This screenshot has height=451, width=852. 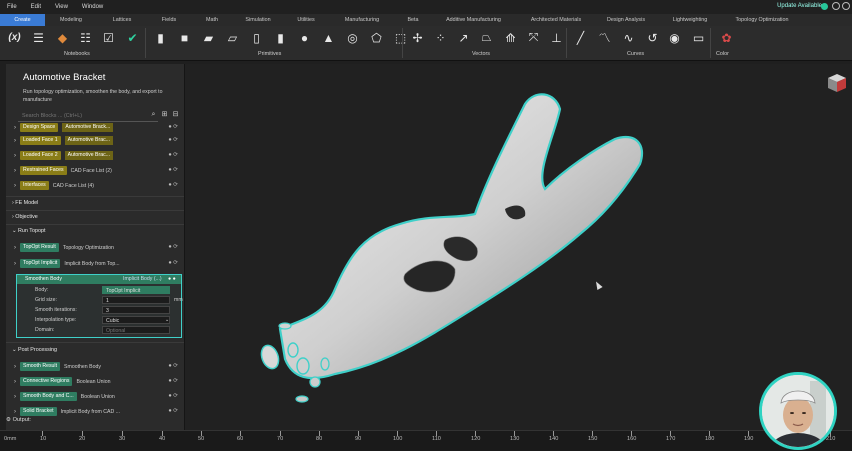 I want to click on tab-utilities: Utilities, so click(x=306, y=20).